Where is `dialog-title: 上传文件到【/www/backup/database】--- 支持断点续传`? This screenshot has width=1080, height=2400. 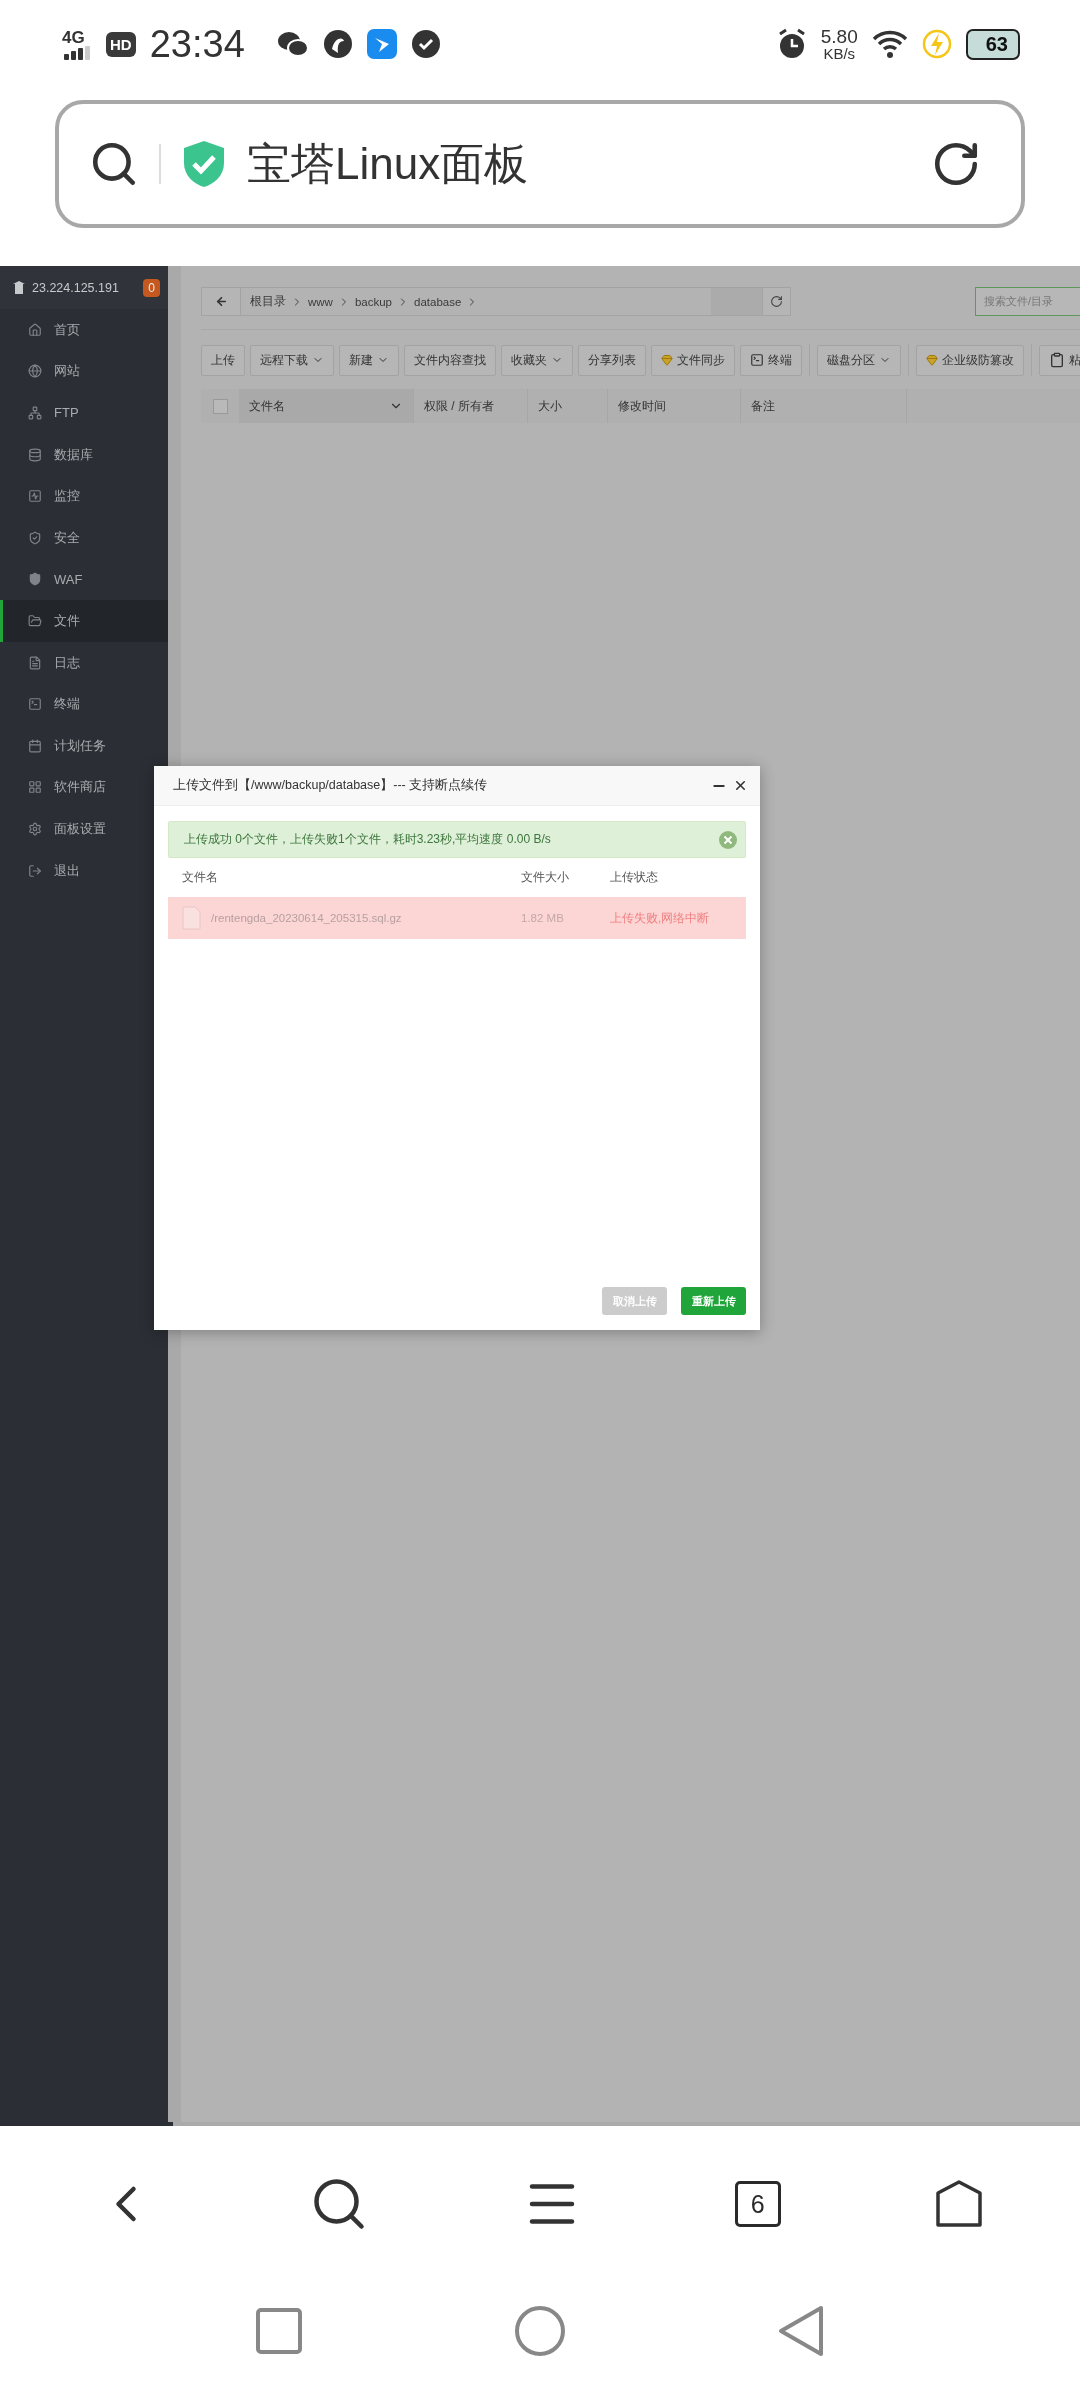 dialog-title: 上传文件到【/www/backup/database】--- 支持断点续传 is located at coordinates (331, 785).